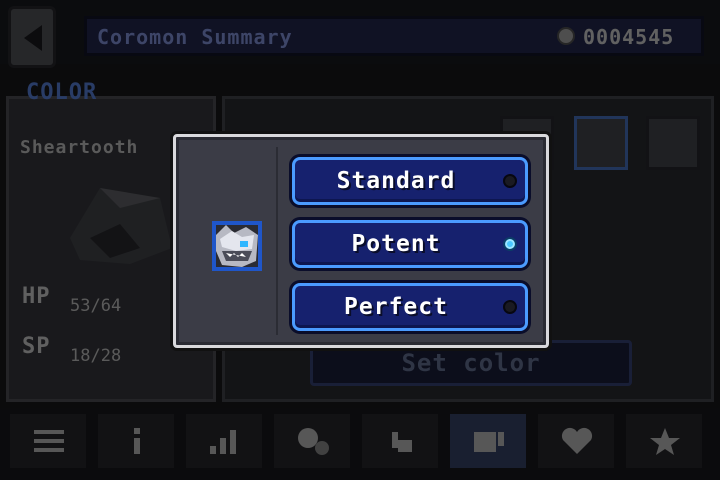 This screenshot has width=720, height=480. I want to click on tab-stats, so click(224, 441).